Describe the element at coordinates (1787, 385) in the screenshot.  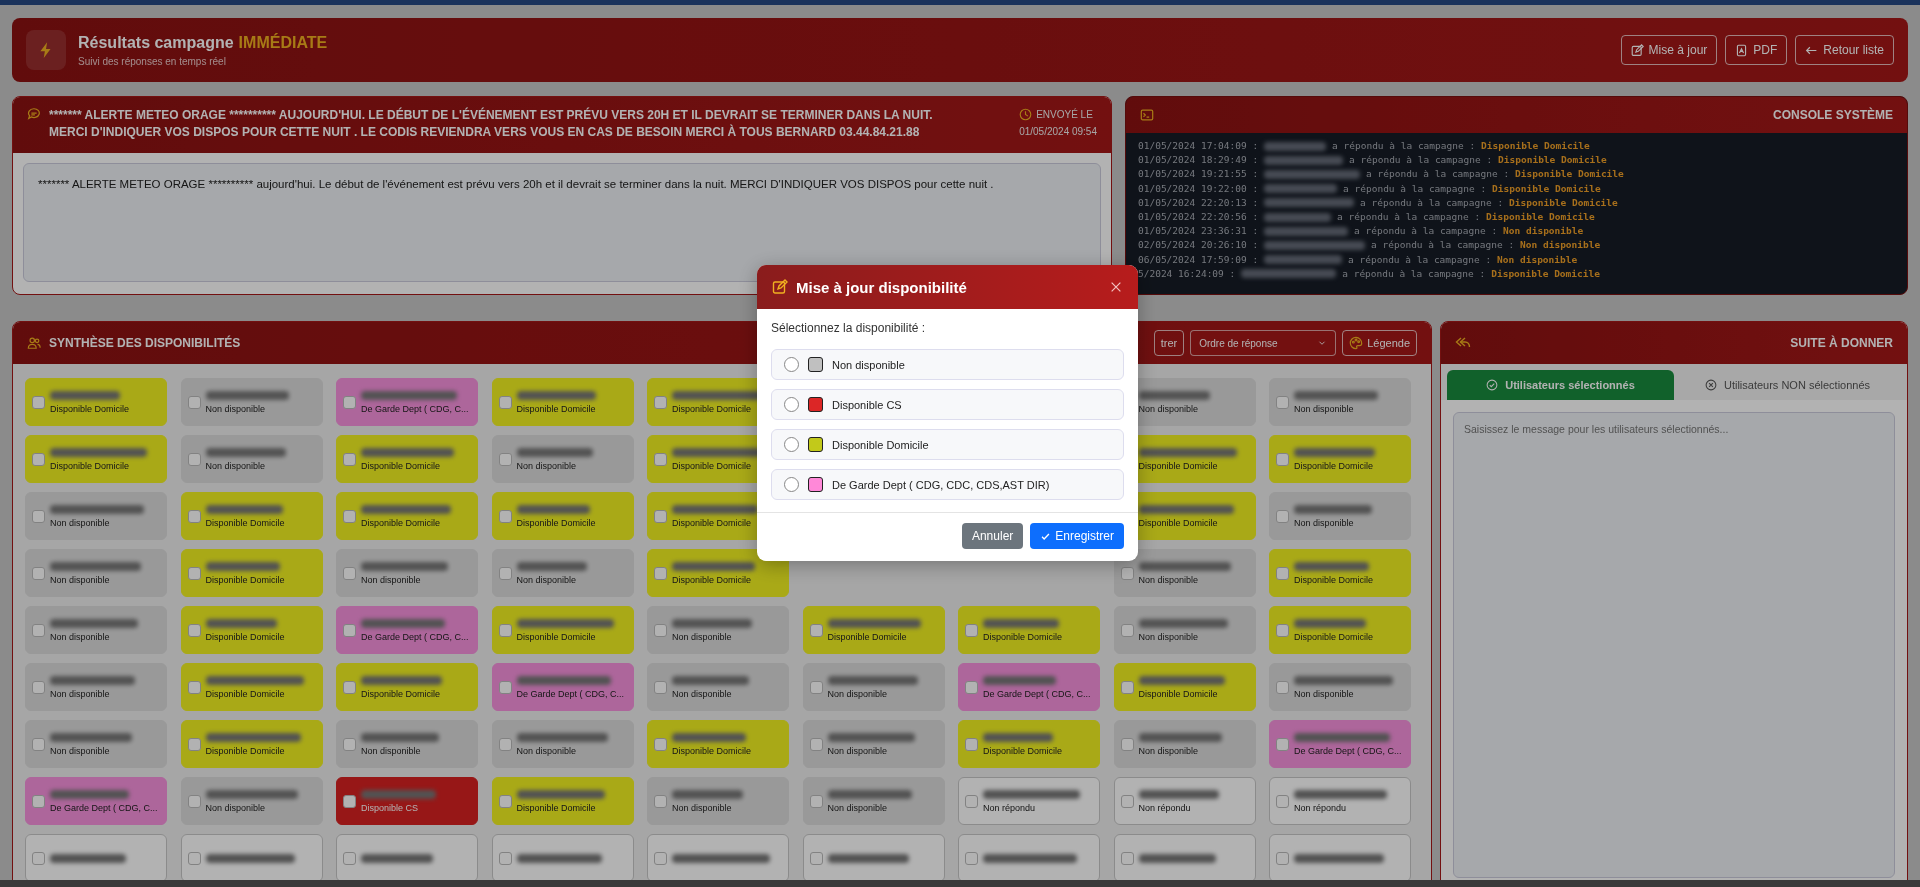
I see `tab: Utilisateurs NON sélectionnés` at that location.